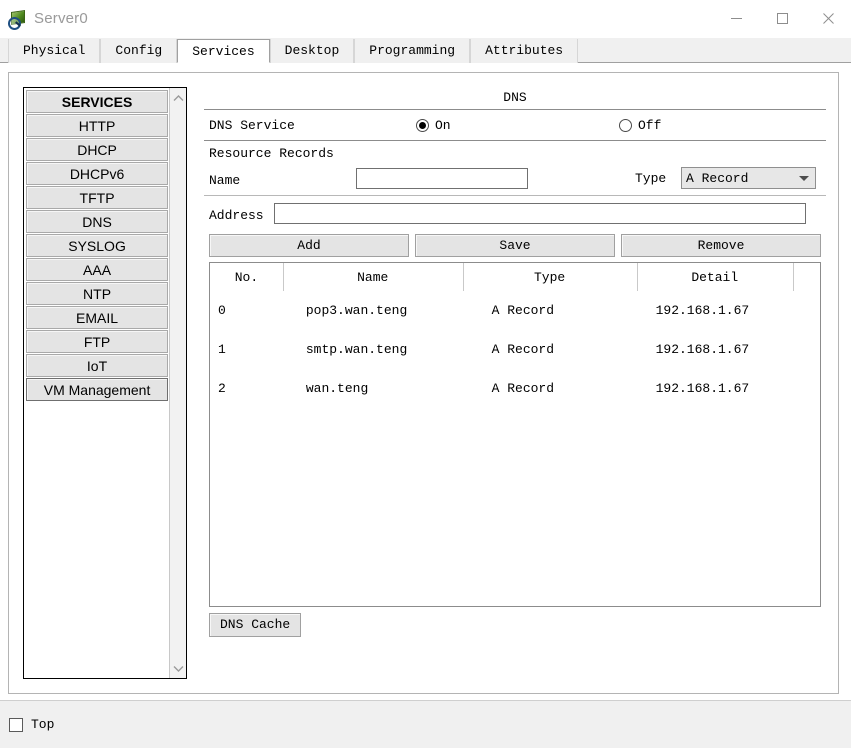  I want to click on record-name-row: Name Type A Record, so click(515, 180).